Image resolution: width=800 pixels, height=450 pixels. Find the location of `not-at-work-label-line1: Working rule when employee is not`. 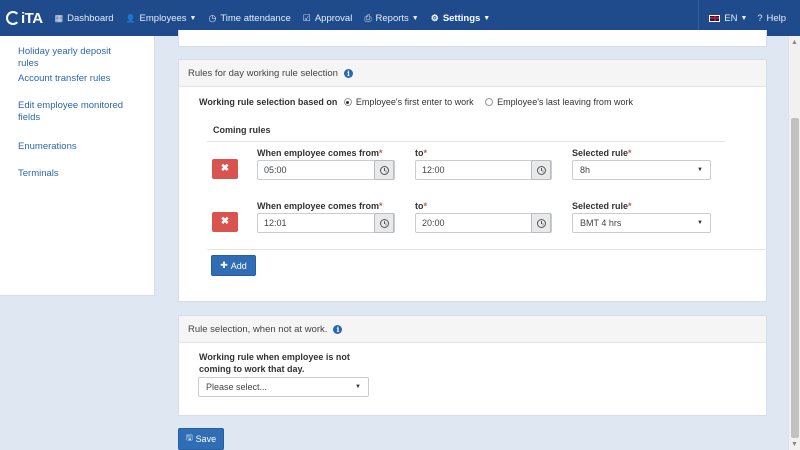

not-at-work-label-line1: Working rule when employee is not is located at coordinates (274, 357).